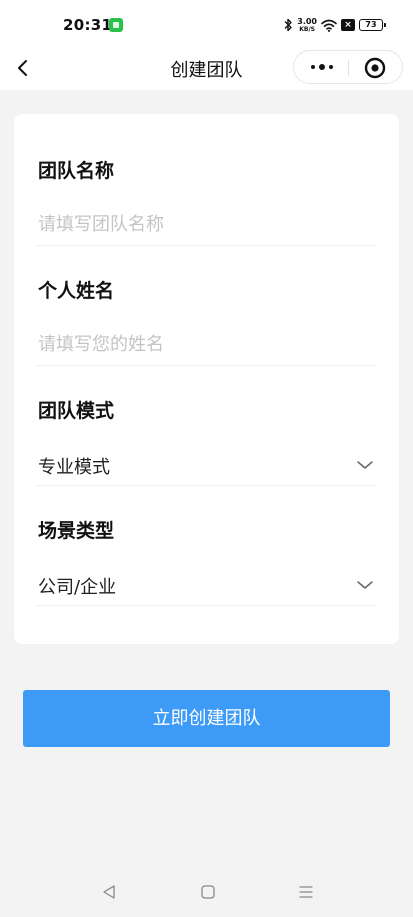  I want to click on back-arrow-icon, so click(24, 68).